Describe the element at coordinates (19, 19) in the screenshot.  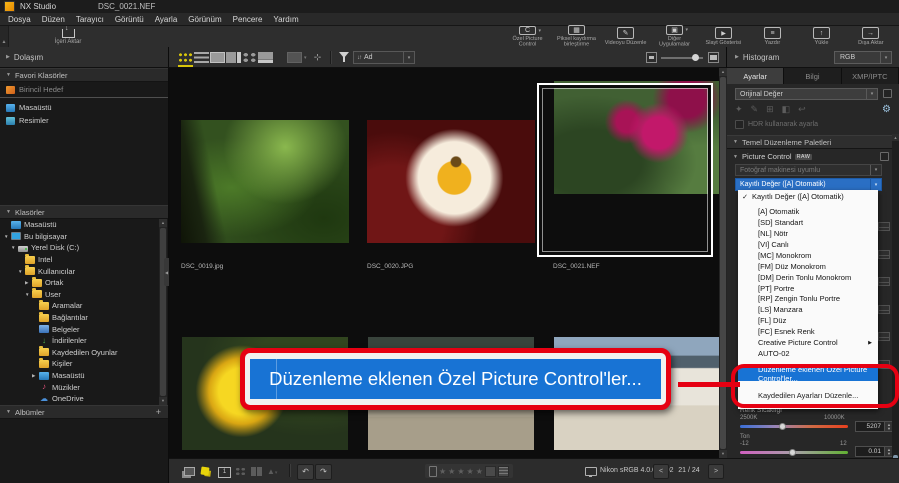
I see `menu-item: Dosya` at that location.